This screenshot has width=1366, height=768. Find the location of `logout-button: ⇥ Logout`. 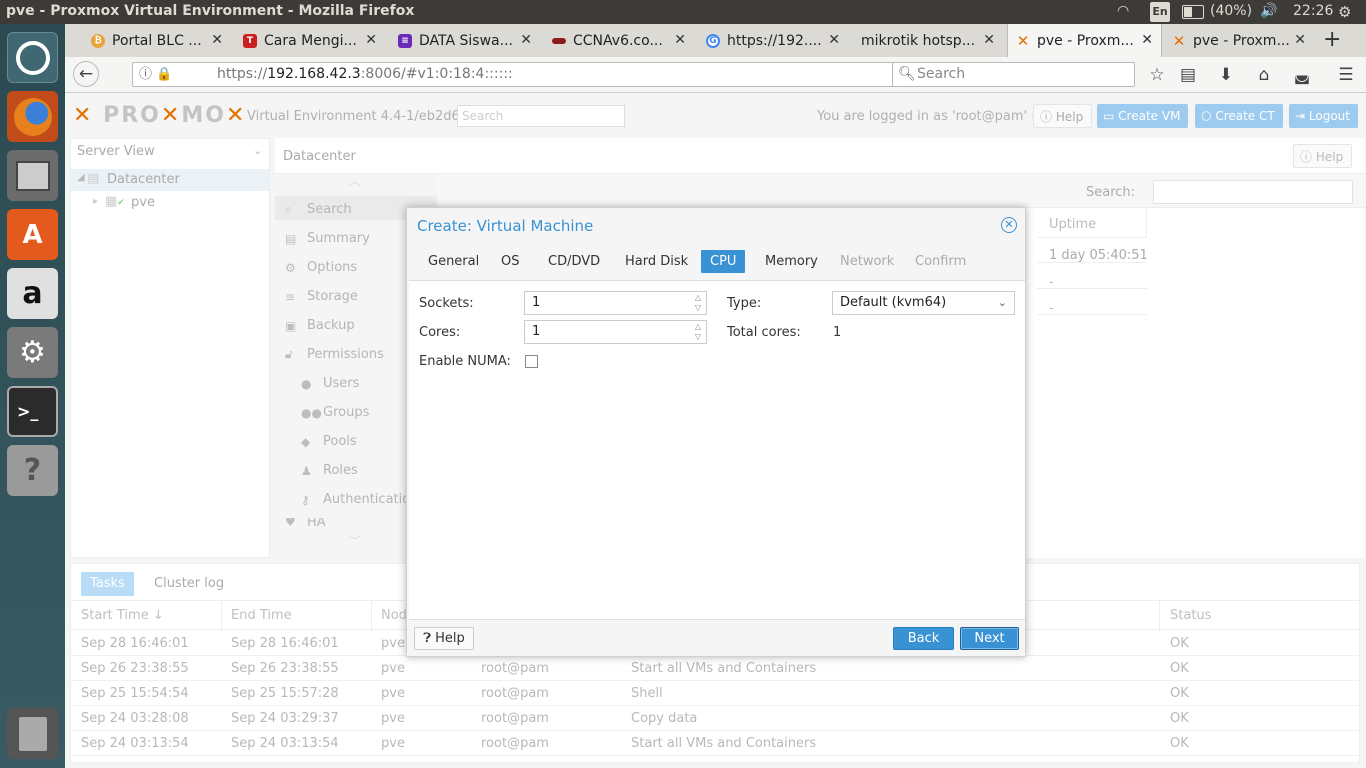

logout-button: ⇥ Logout is located at coordinates (1323, 116).